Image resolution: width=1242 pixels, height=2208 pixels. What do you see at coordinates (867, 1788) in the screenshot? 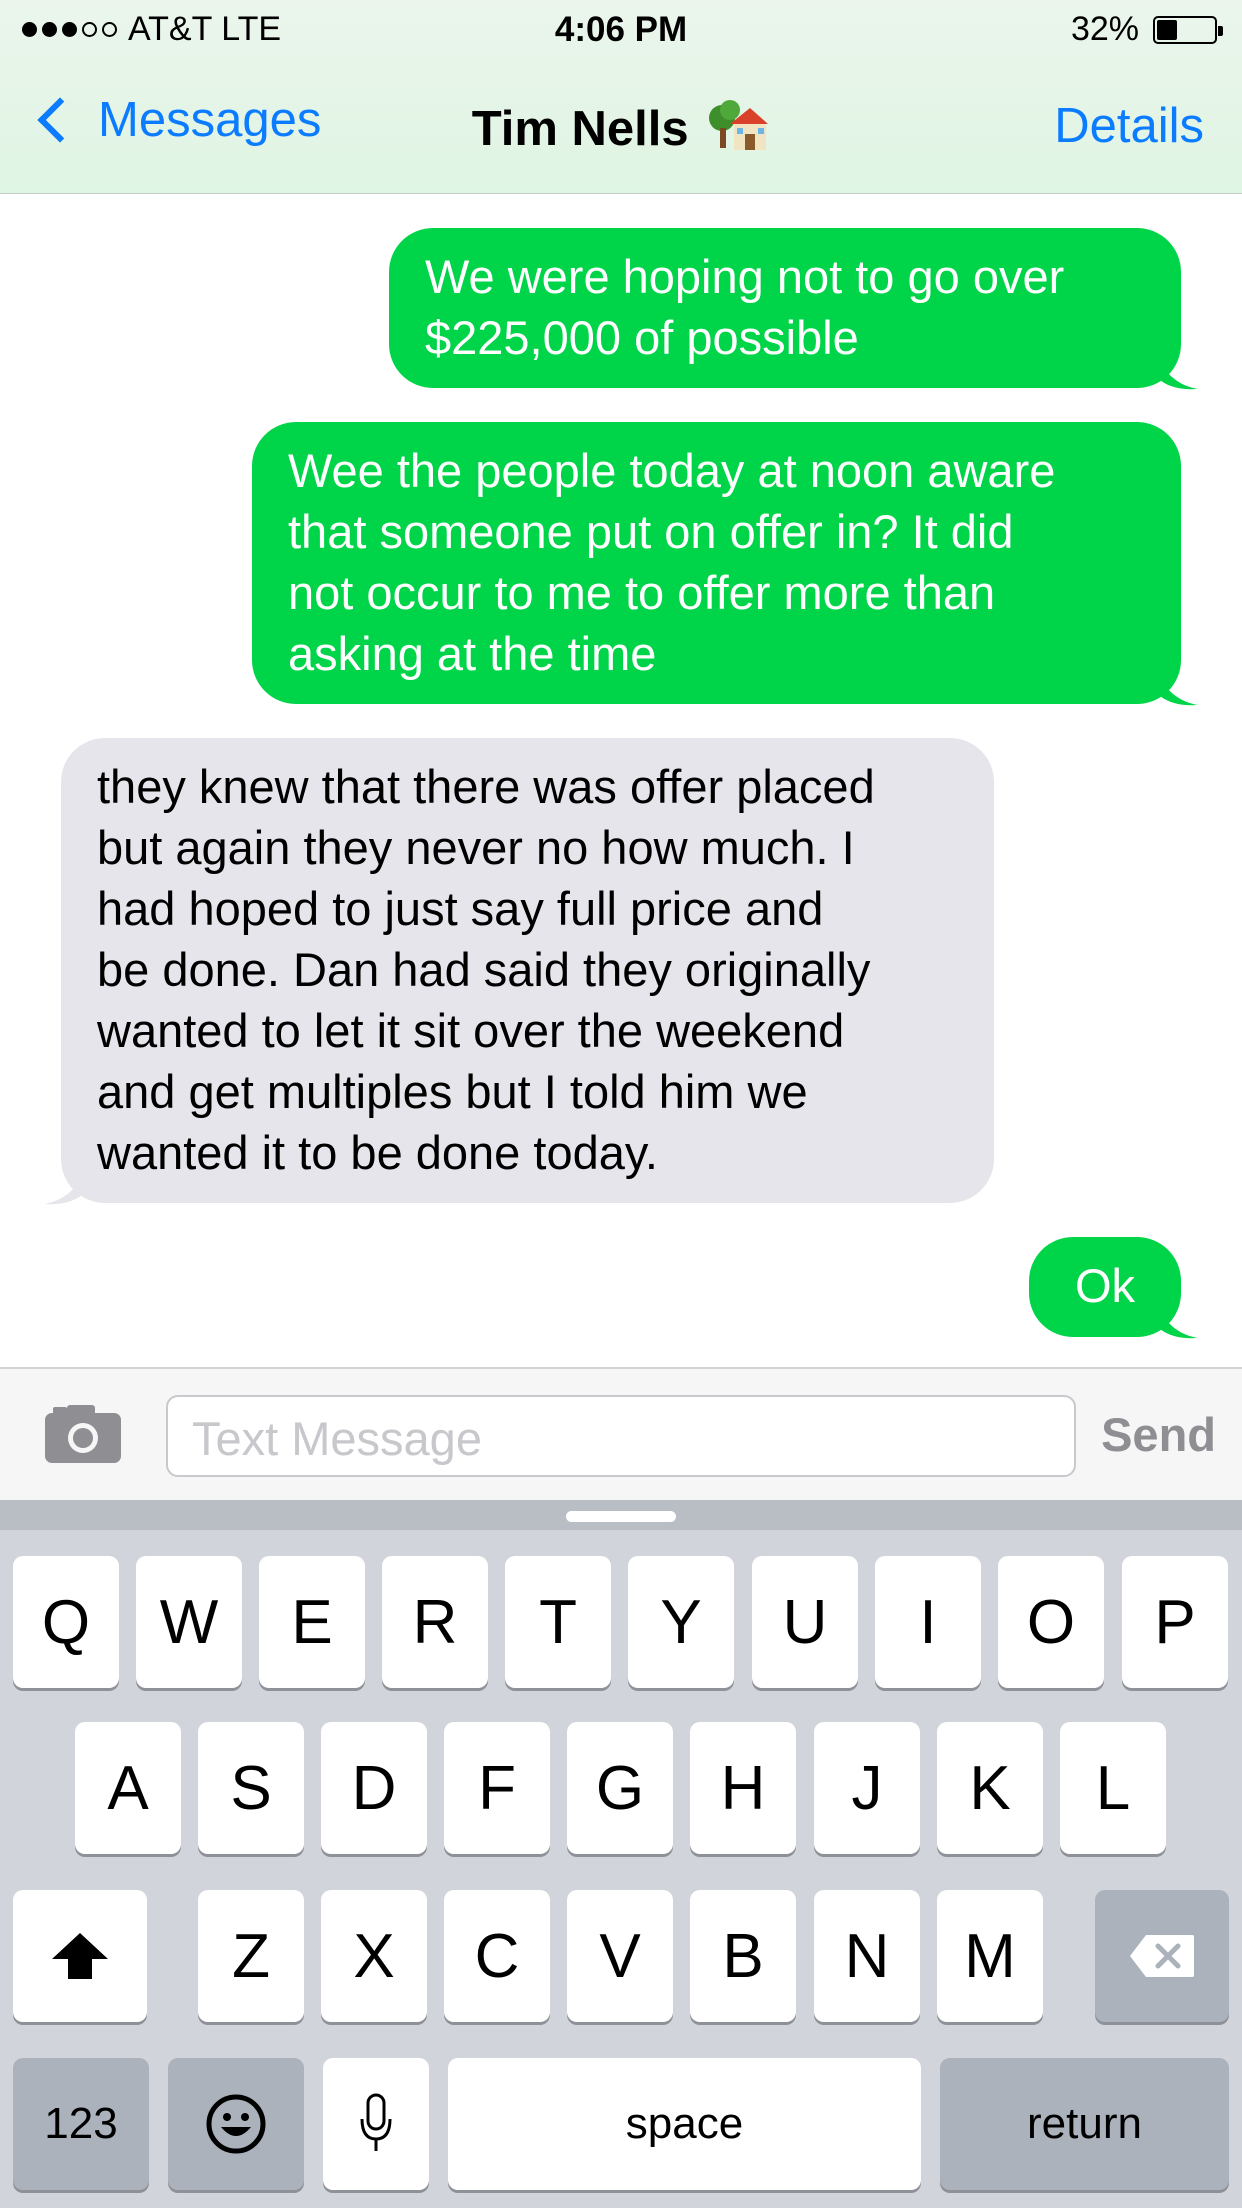
I see `key-j: J` at bounding box center [867, 1788].